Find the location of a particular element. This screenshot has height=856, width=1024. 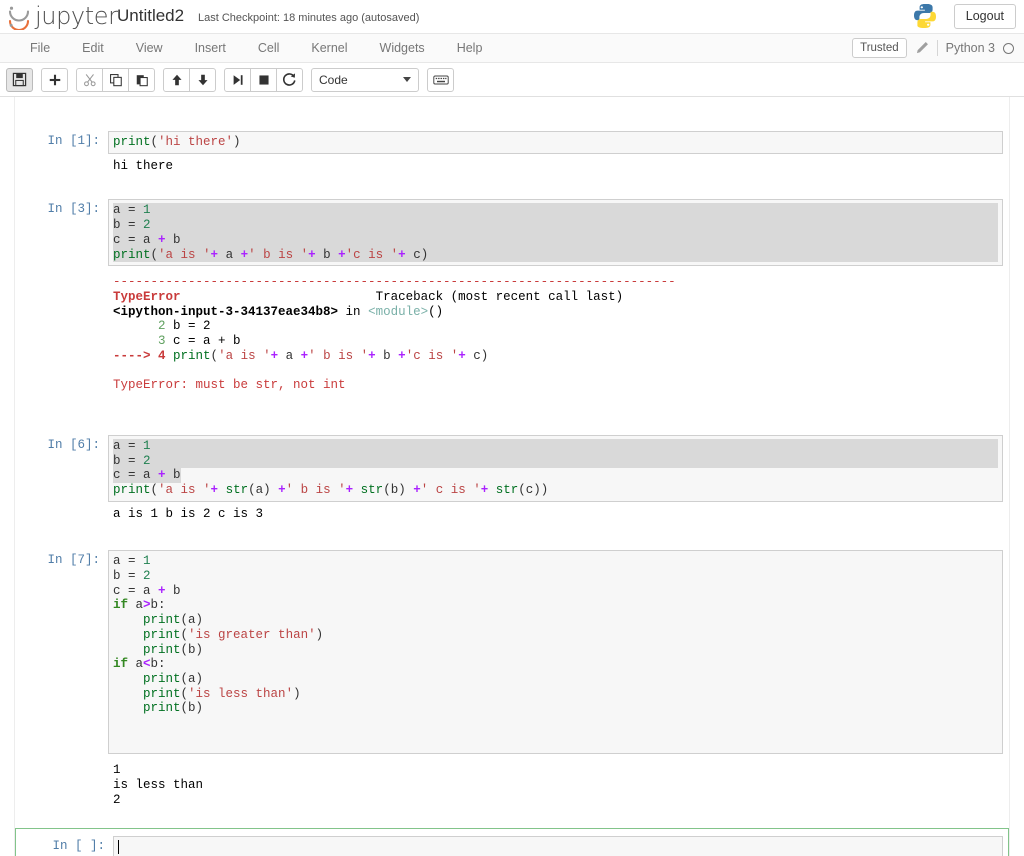

cell-type-value: Code is located at coordinates (333, 79).